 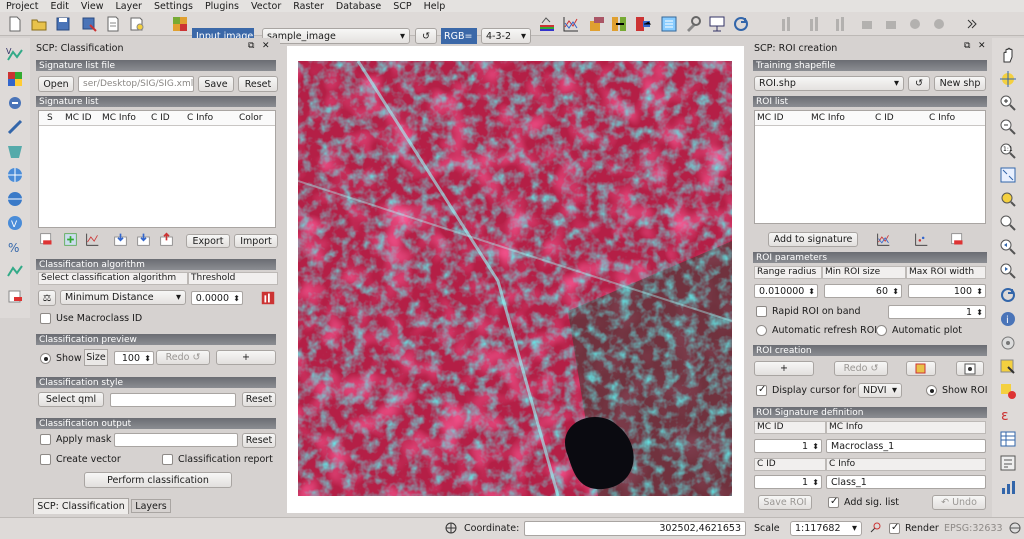 I want to click on select-qml-button: Select qml, so click(x=71, y=399).